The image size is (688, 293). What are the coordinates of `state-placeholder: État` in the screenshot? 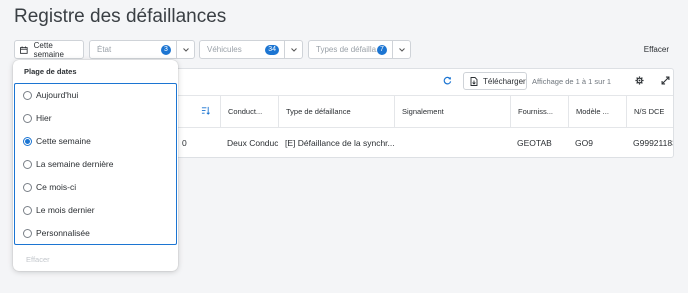 It's located at (104, 49).